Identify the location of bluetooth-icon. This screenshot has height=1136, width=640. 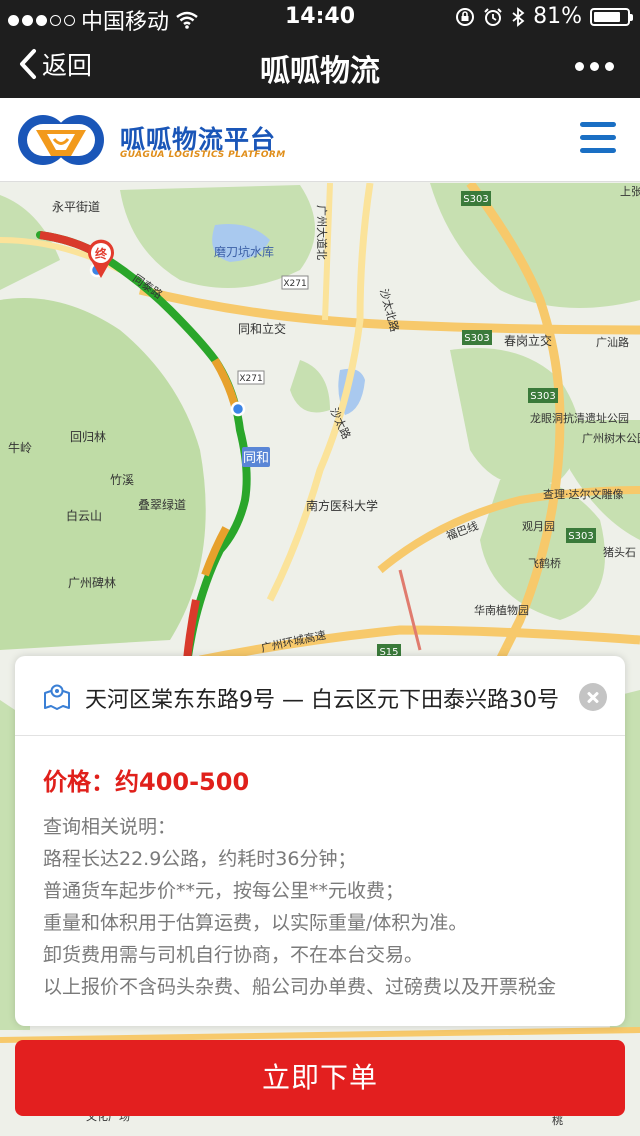
(518, 16).